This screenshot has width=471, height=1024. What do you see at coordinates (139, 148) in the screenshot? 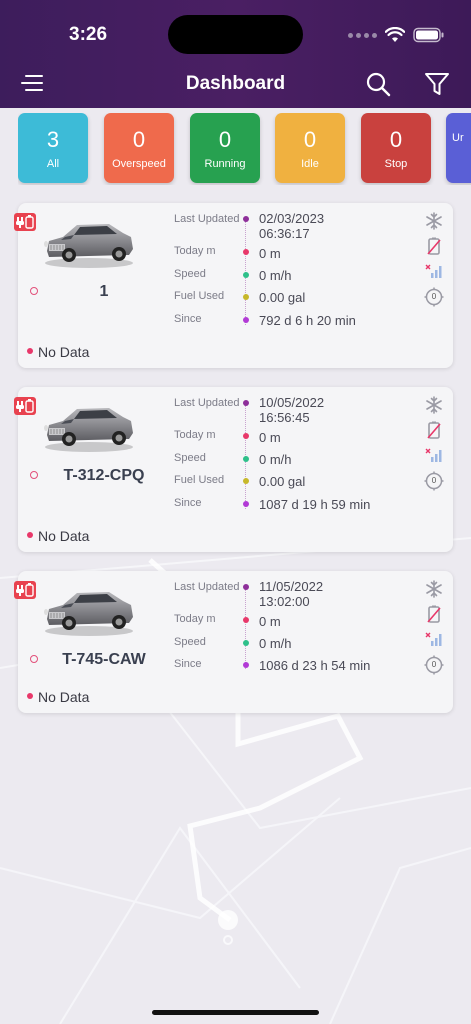
I see `tile-overspeed: 0 Overspeed` at bounding box center [139, 148].